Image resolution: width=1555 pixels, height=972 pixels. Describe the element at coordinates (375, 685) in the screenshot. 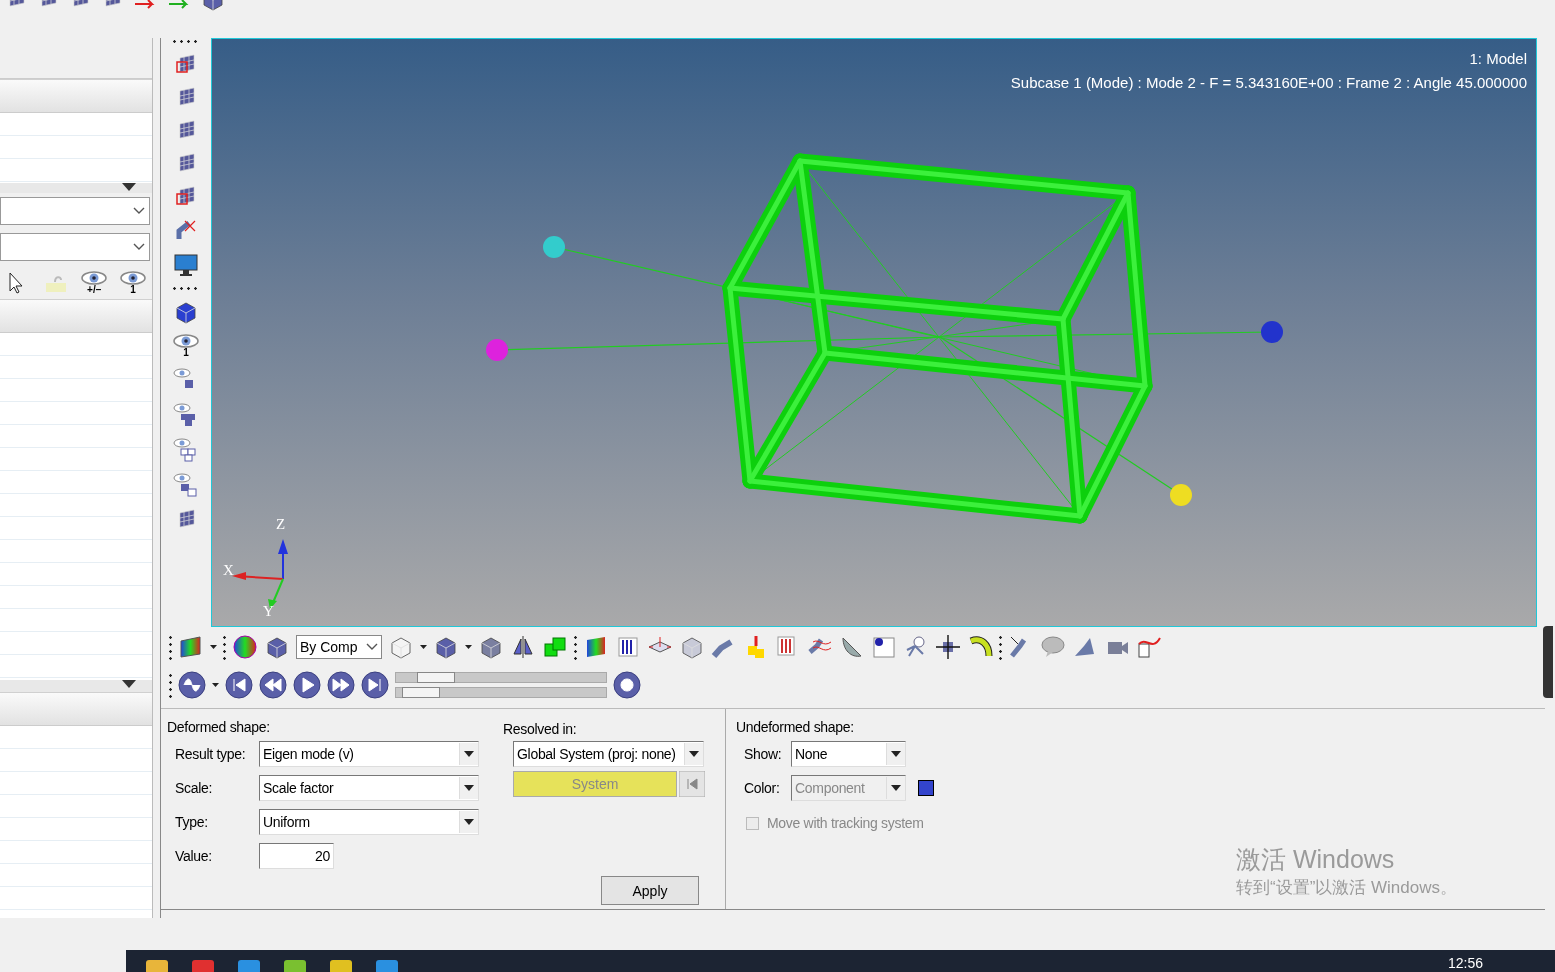

I see `skip-forward-icon` at that location.